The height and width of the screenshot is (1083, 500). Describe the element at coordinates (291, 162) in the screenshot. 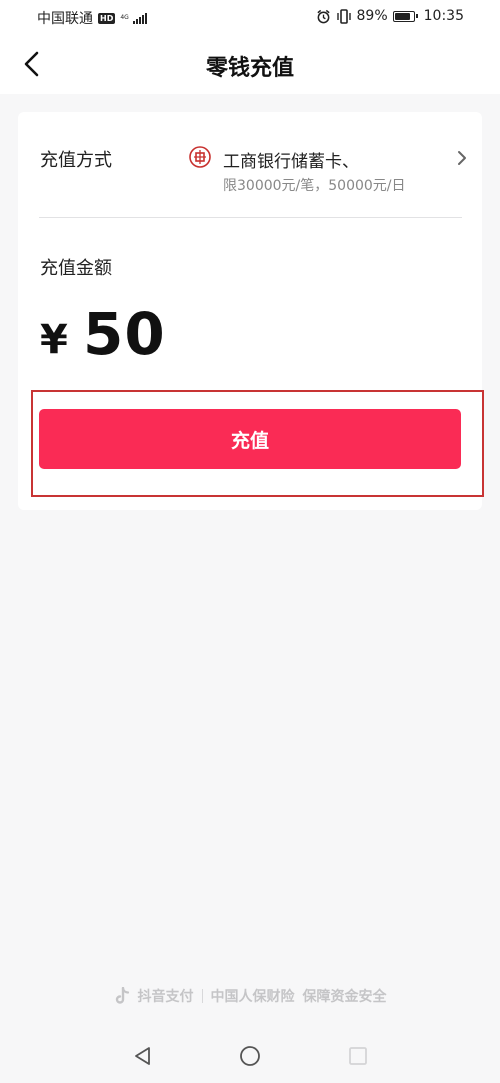

I see `bank-name: 工商银行储蓄卡、` at that location.